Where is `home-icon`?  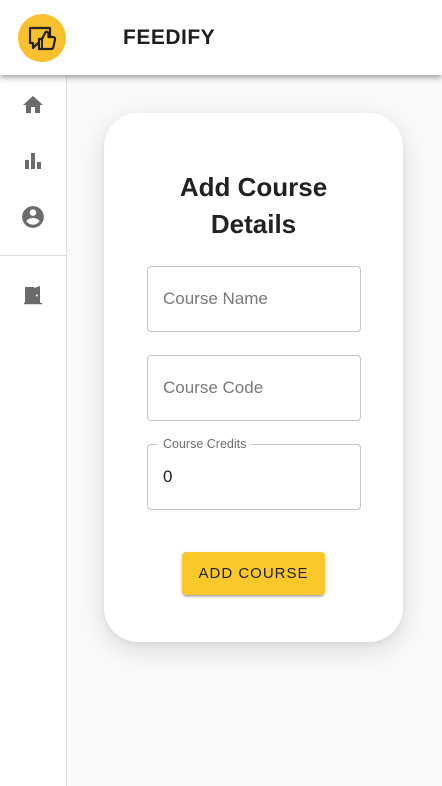 home-icon is located at coordinates (33, 104).